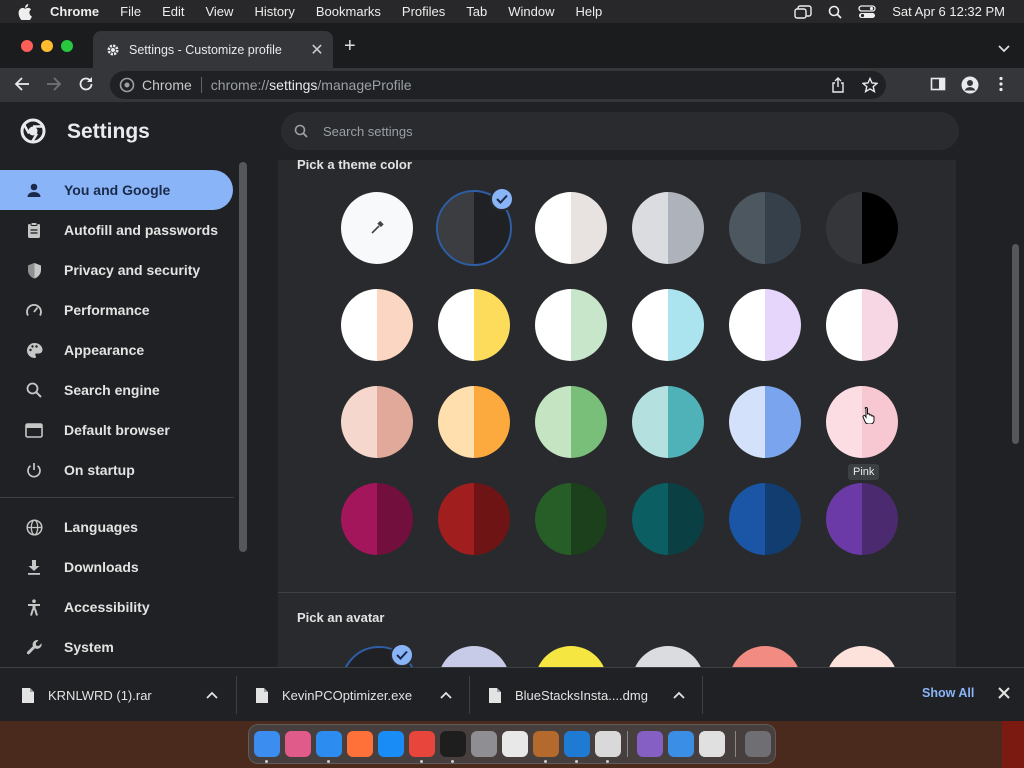 This screenshot has height=768, width=1024. What do you see at coordinates (243, 357) in the screenshot?
I see `sidebar-scrollbar` at bounding box center [243, 357].